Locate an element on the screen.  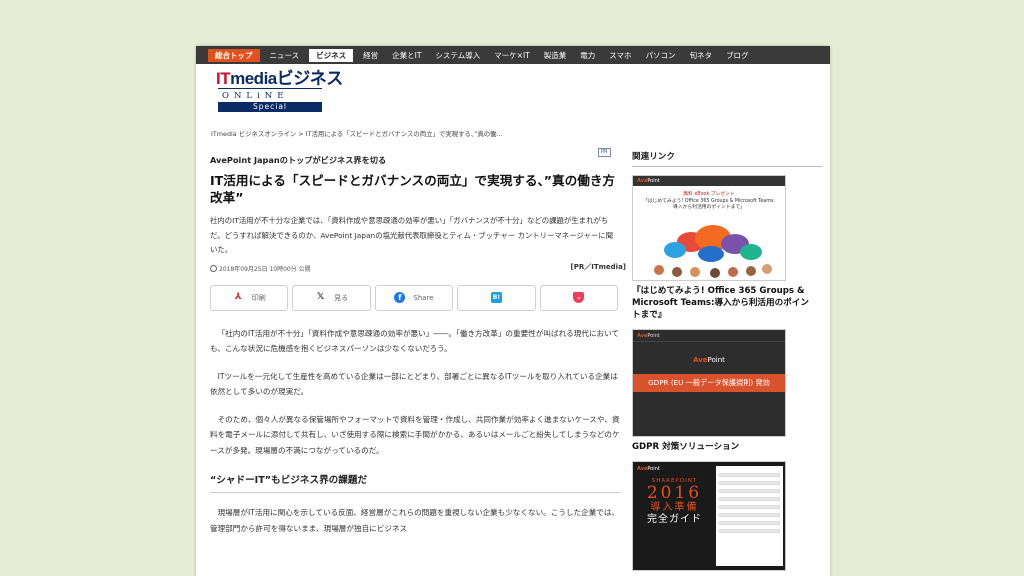
gdpr-banner-text: GDPR (EU 一般データ保護規則) 発効 is located at coordinates (709, 383).